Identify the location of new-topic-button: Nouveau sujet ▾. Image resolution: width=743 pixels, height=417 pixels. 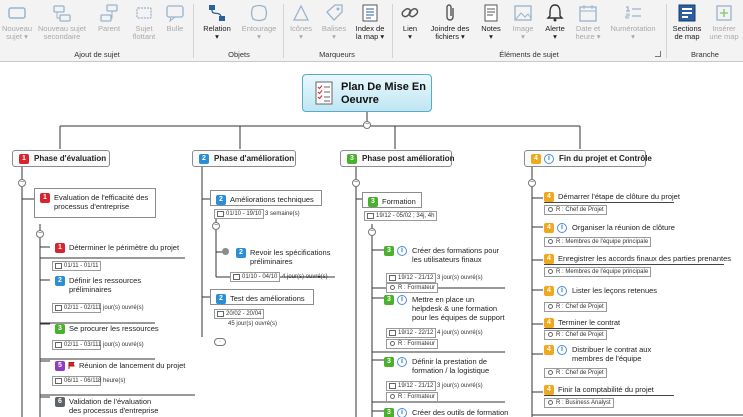
(17, 25).